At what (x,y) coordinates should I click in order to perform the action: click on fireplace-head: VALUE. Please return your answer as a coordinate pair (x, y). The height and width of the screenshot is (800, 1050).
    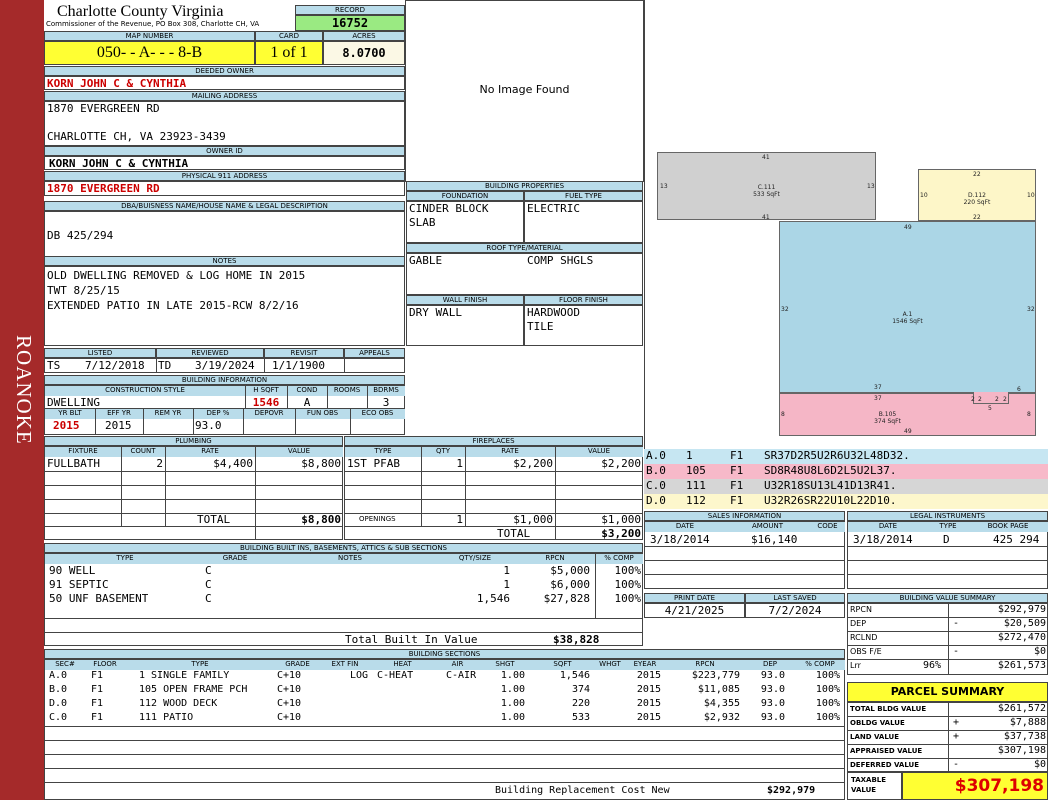
    Looking at the image, I should click on (599, 452).